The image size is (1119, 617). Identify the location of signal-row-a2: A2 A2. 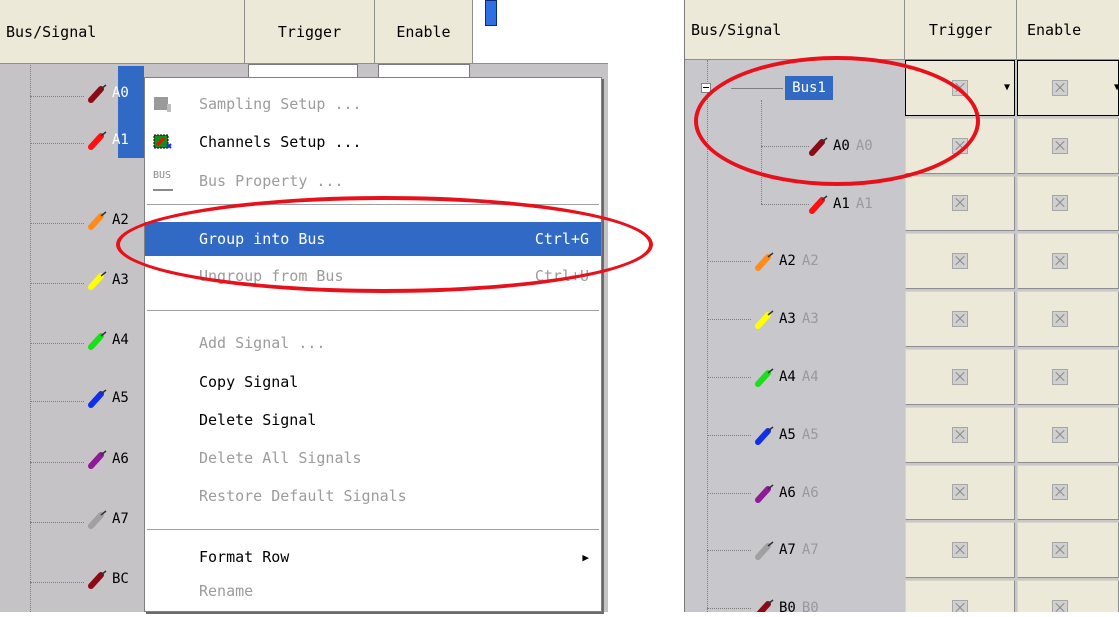
(787, 261).